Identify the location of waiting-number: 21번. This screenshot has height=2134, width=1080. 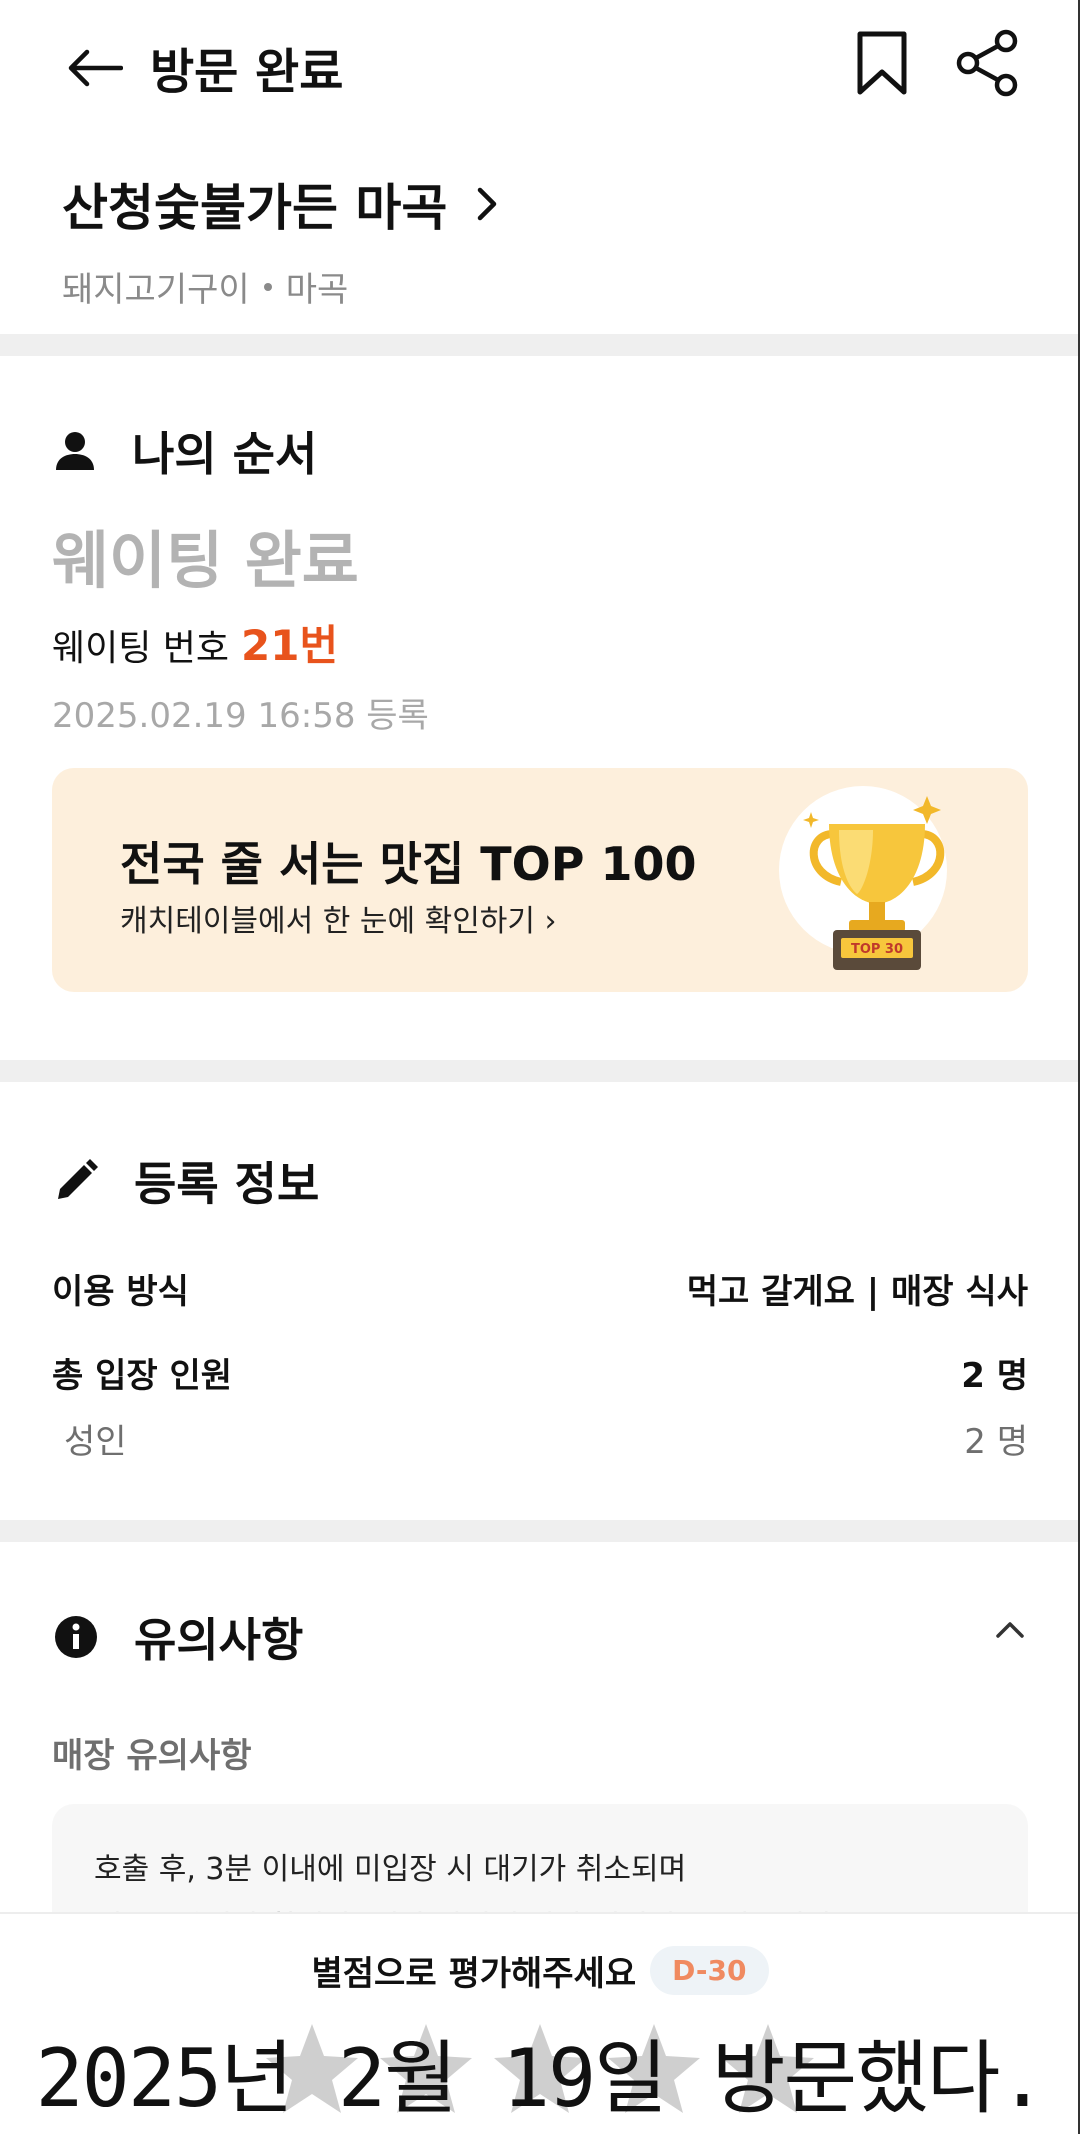
(290, 645).